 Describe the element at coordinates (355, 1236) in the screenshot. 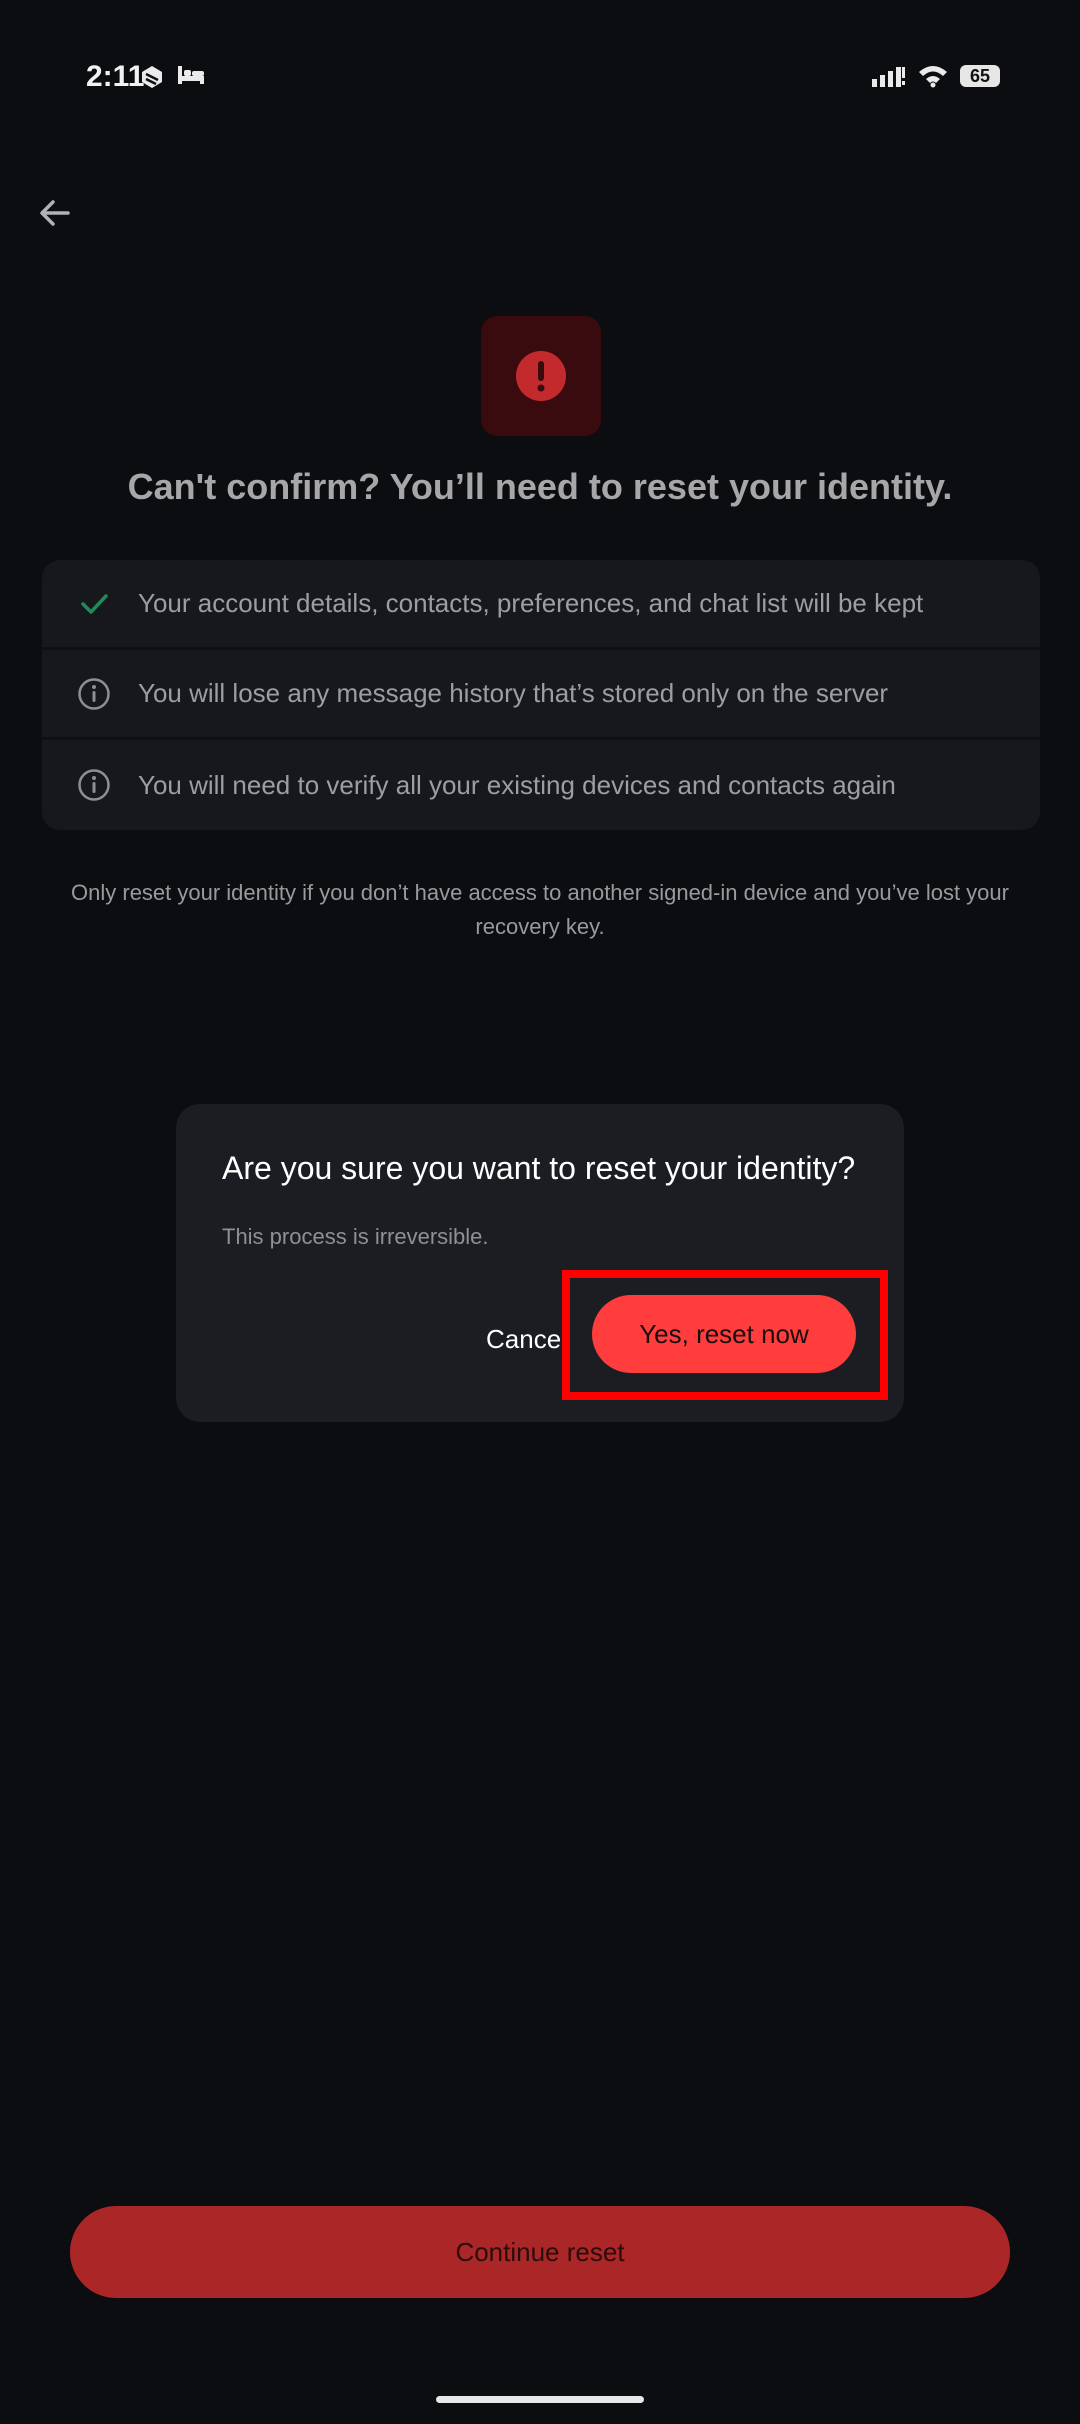

I see `dialog-body: This process is irreversible.` at that location.